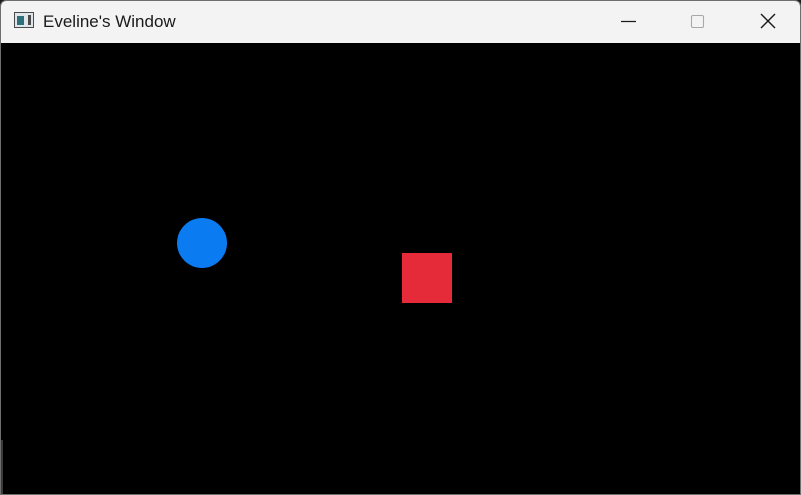 The image size is (801, 495). I want to click on blue-circle, so click(202, 243).